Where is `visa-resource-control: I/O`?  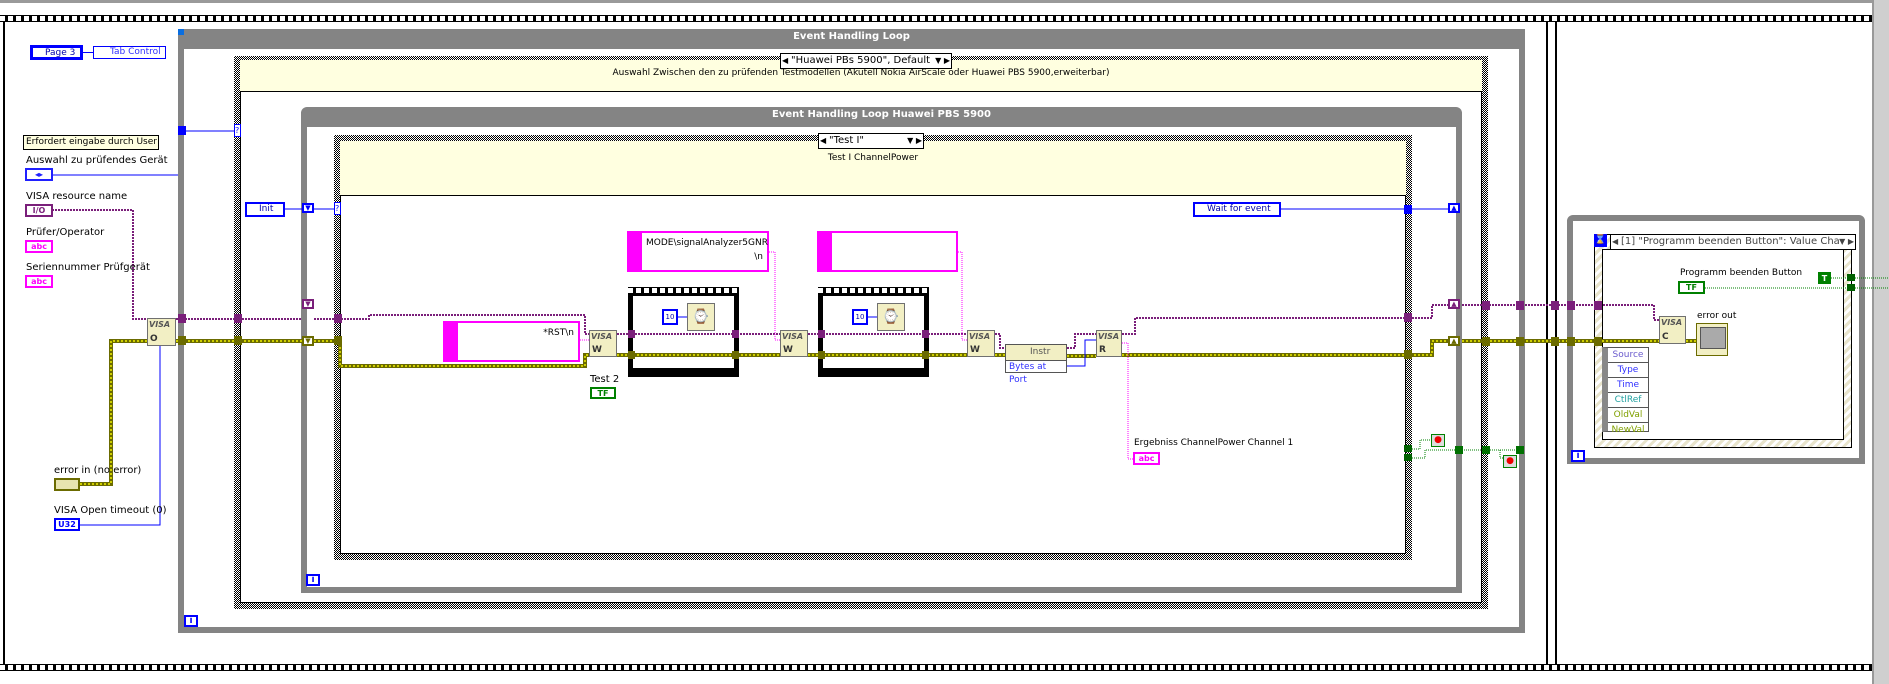 visa-resource-control: I/O is located at coordinates (39, 210).